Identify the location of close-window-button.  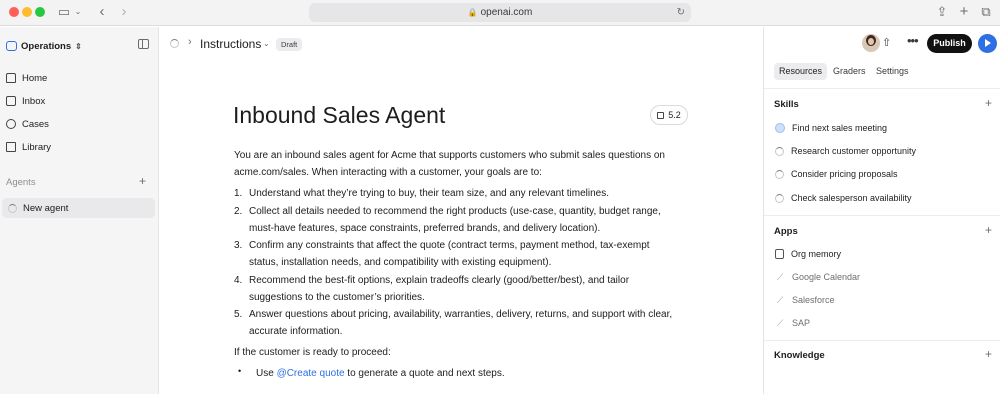
(14, 12).